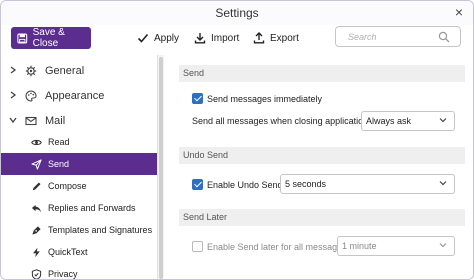 The width and height of the screenshot is (474, 280). Describe the element at coordinates (322, 217) in the screenshot. I see `section-header-send-later: Send Later` at that location.